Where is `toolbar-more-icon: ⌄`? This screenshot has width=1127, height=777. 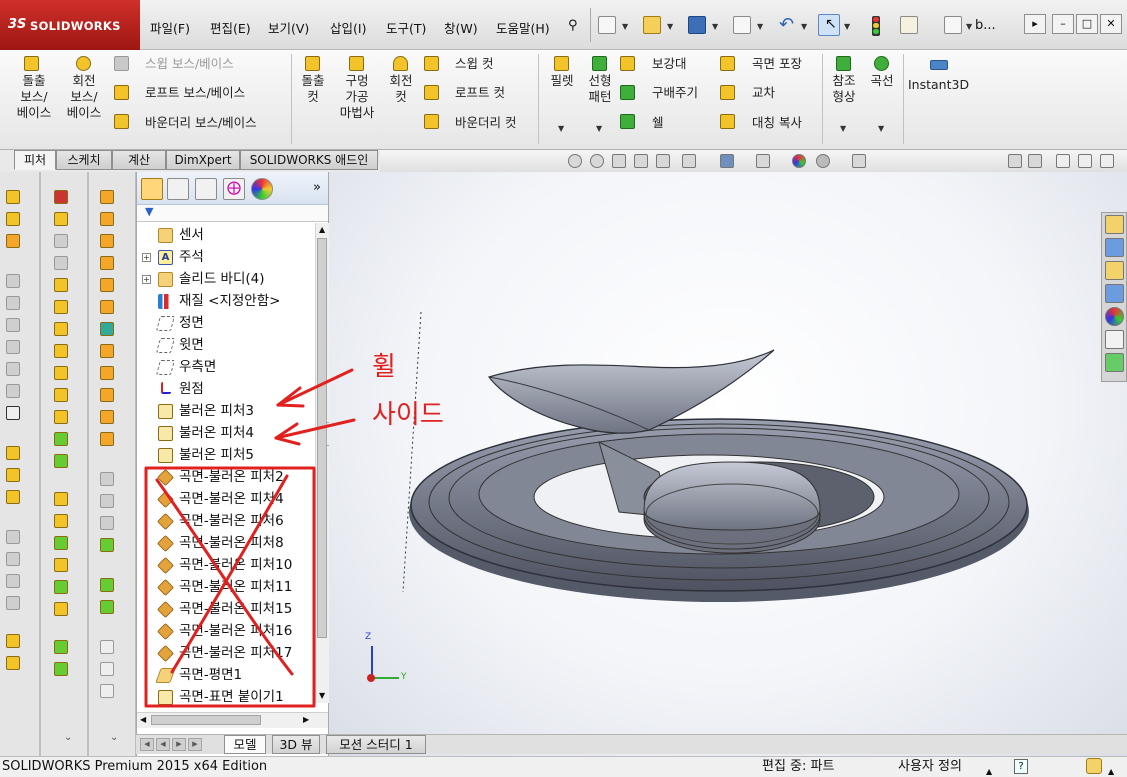
toolbar-more-icon: ⌄ is located at coordinates (68, 737).